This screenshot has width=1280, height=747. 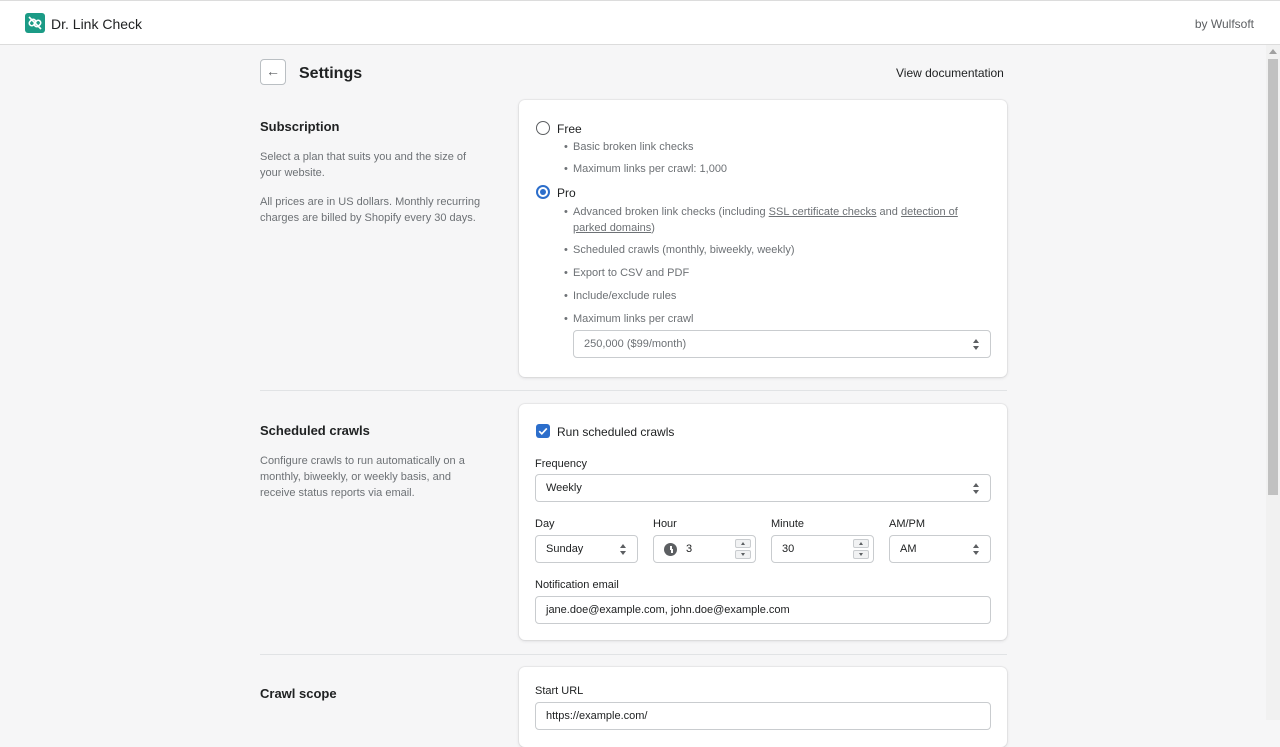 What do you see at coordinates (743, 549) in the screenshot?
I see `hour-stepper` at bounding box center [743, 549].